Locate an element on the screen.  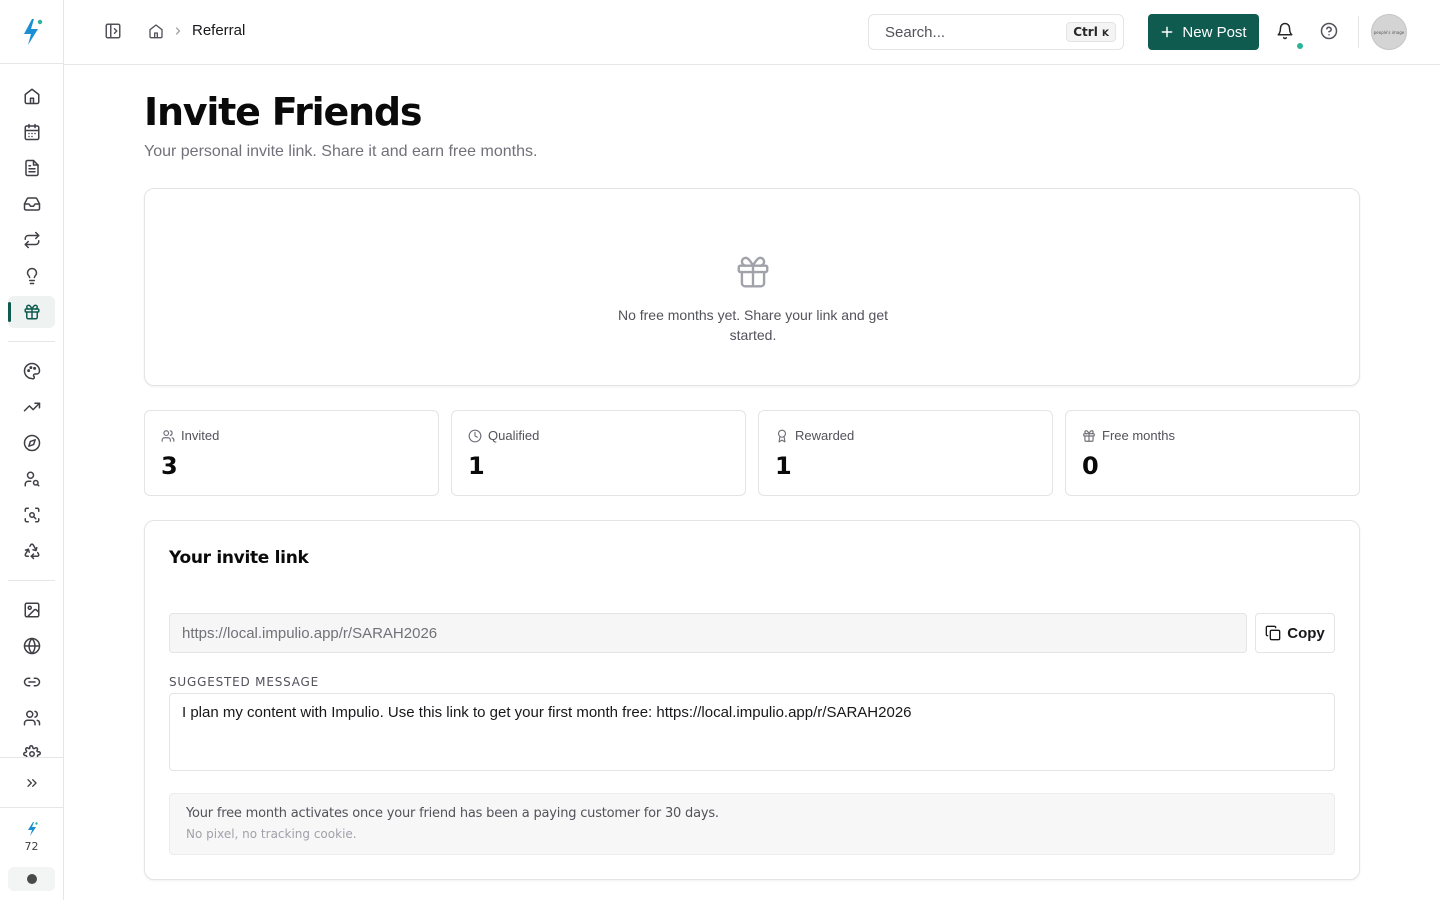
sidebar-item-links is located at coordinates (31, 682).